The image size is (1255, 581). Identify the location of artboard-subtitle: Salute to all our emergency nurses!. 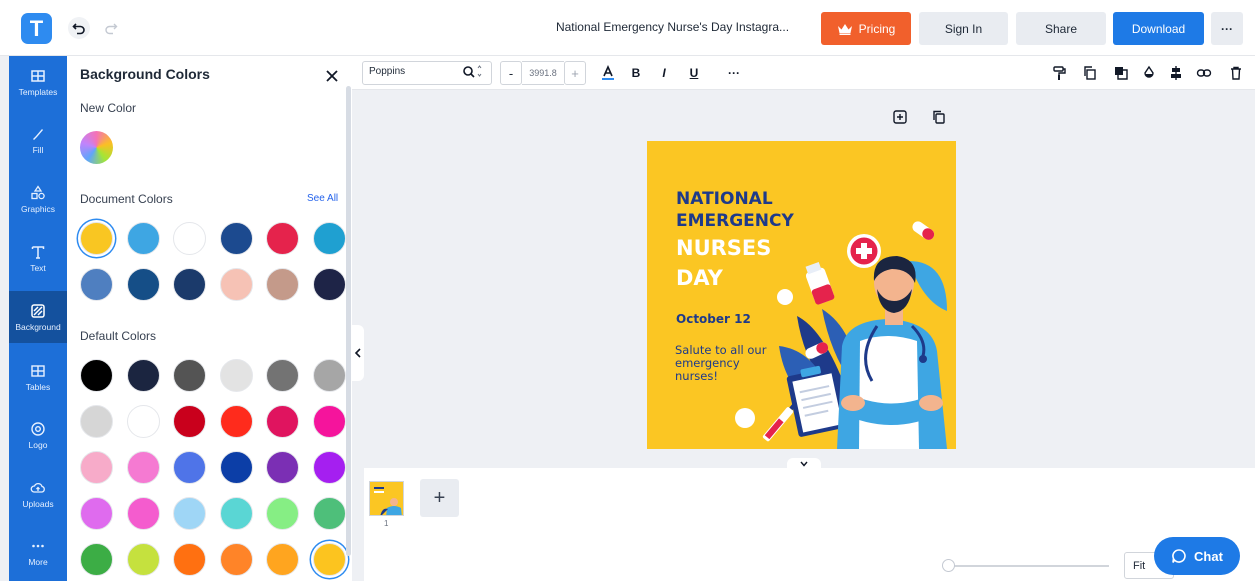
(725, 363).